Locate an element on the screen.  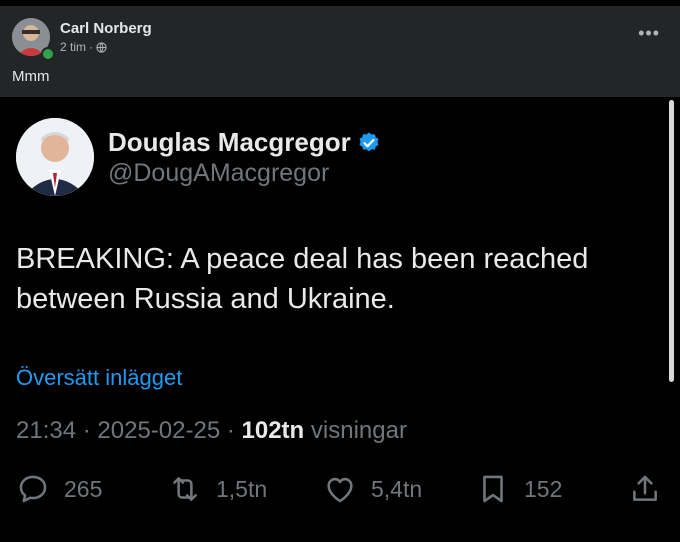
bookmark-count: 152 is located at coordinates (543, 488).